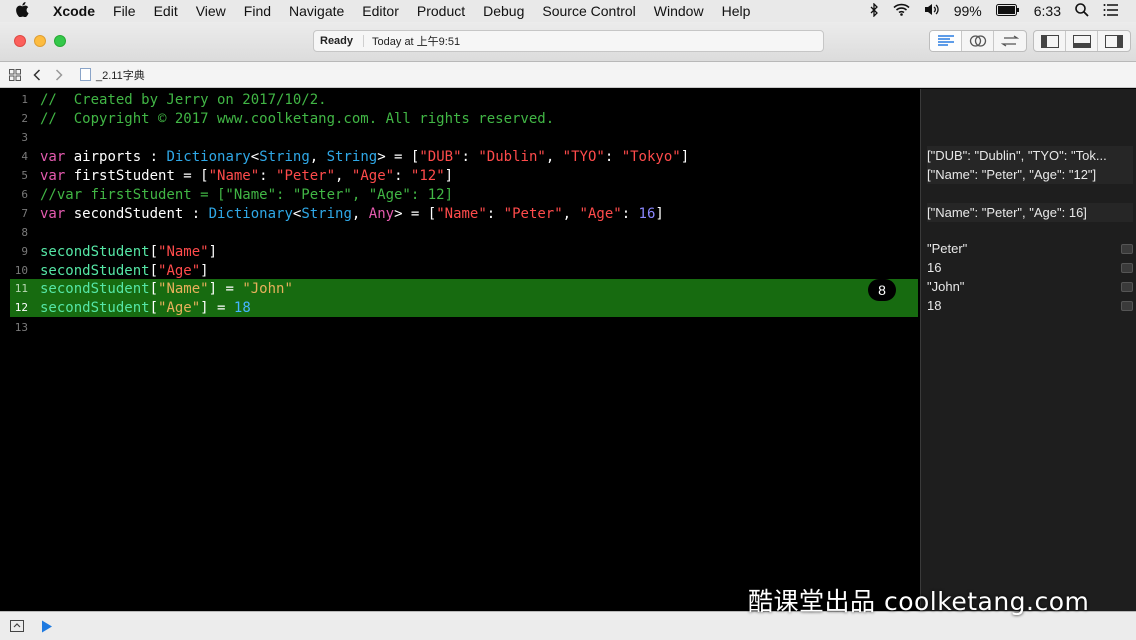  What do you see at coordinates (74, 11) in the screenshot?
I see `menu-xcode: Xcode` at bounding box center [74, 11].